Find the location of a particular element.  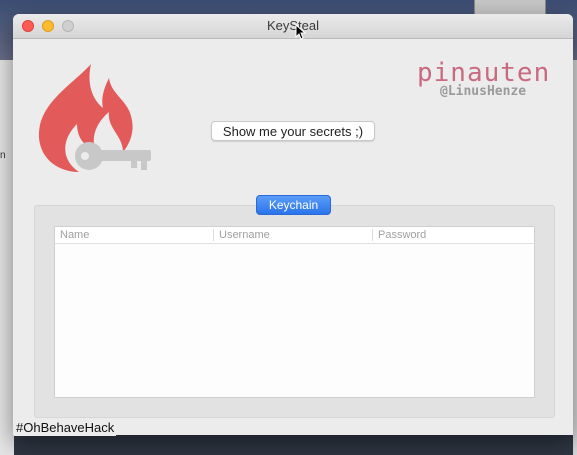

title-bar: KeySteal is located at coordinates (293, 27).